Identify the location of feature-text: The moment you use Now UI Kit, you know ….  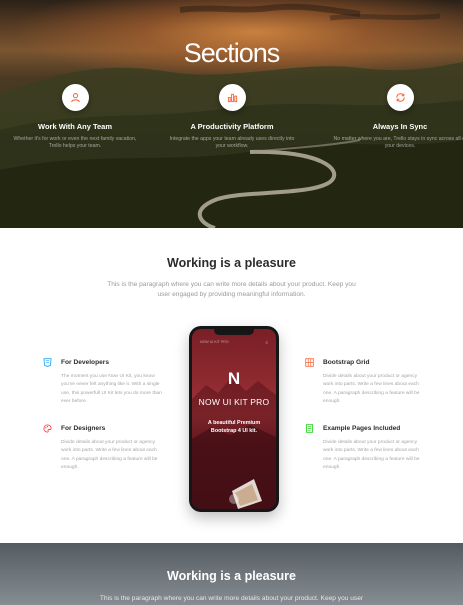
(111, 389).